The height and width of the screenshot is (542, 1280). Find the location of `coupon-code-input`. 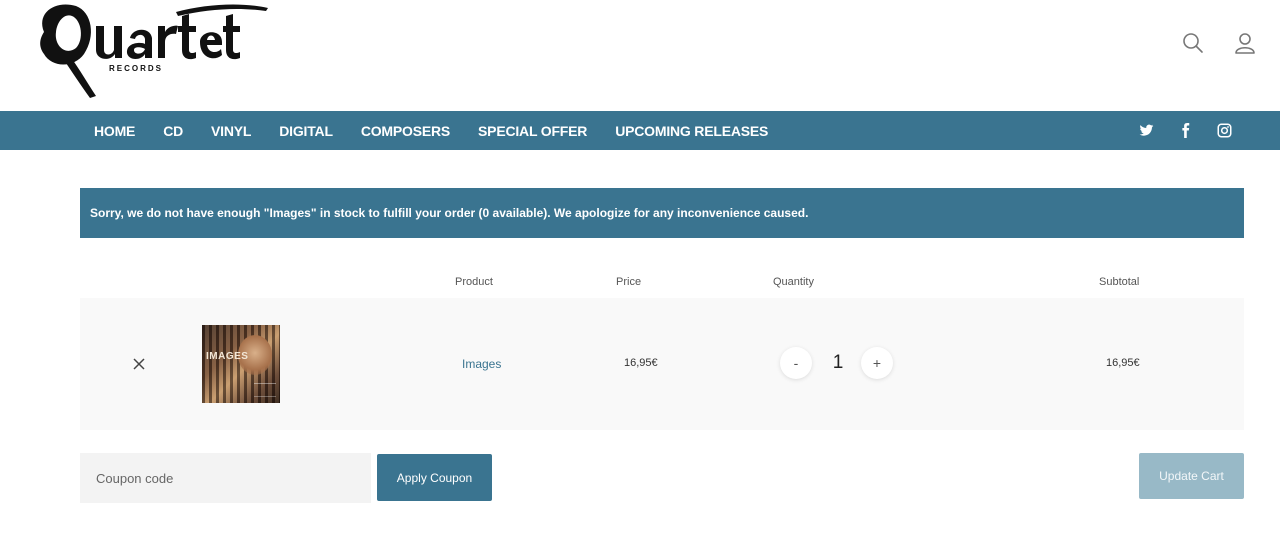

coupon-code-input is located at coordinates (225, 478).